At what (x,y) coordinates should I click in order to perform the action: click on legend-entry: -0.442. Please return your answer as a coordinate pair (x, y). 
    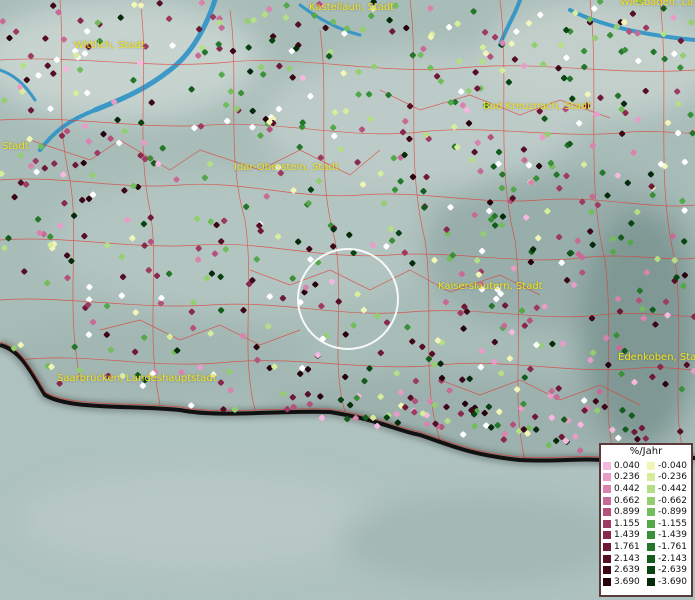
    Looking at the image, I should click on (669, 489).